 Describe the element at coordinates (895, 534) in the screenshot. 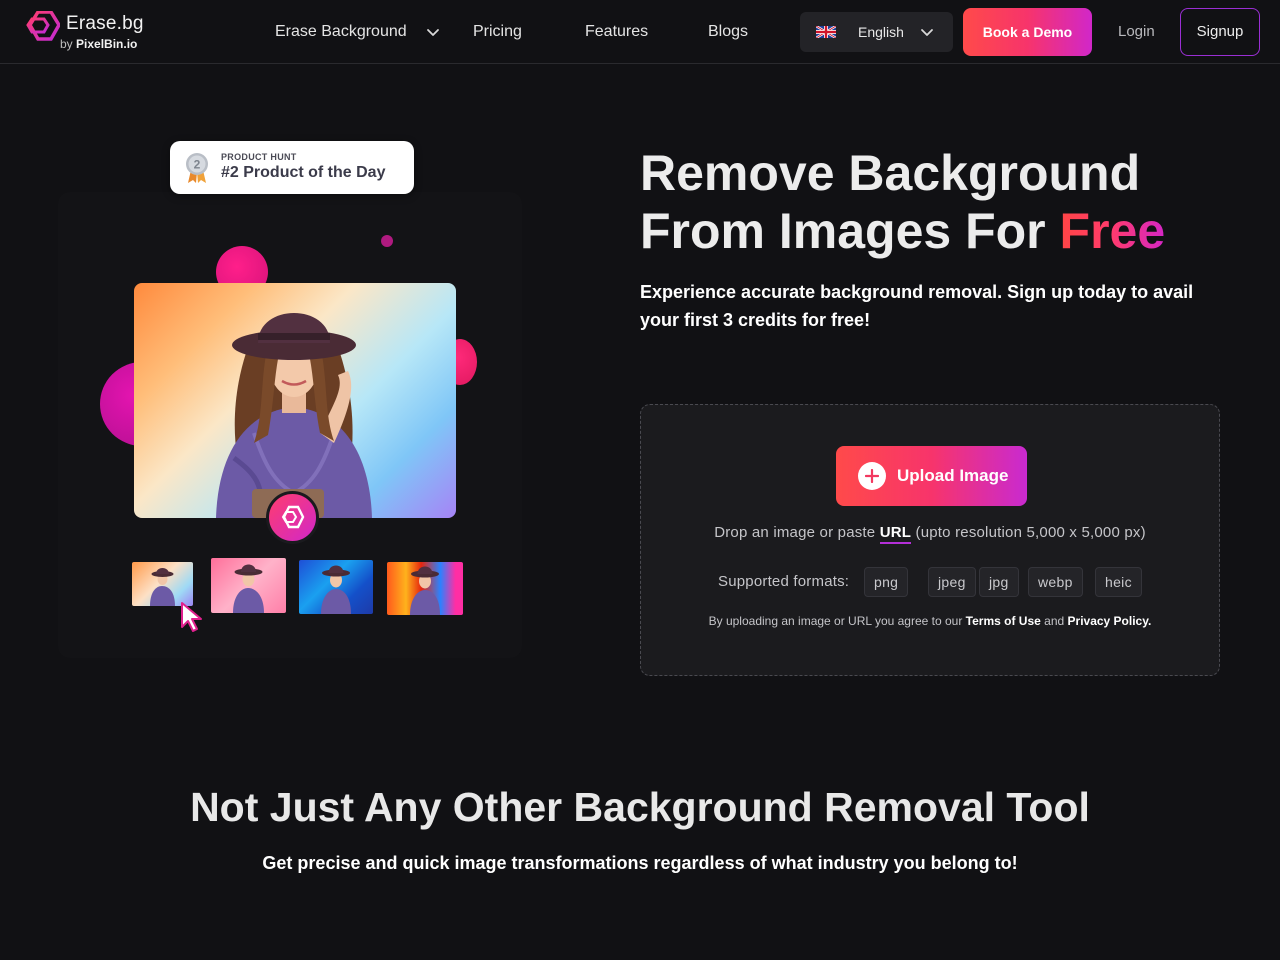

I see `paste-url-link: URL` at that location.